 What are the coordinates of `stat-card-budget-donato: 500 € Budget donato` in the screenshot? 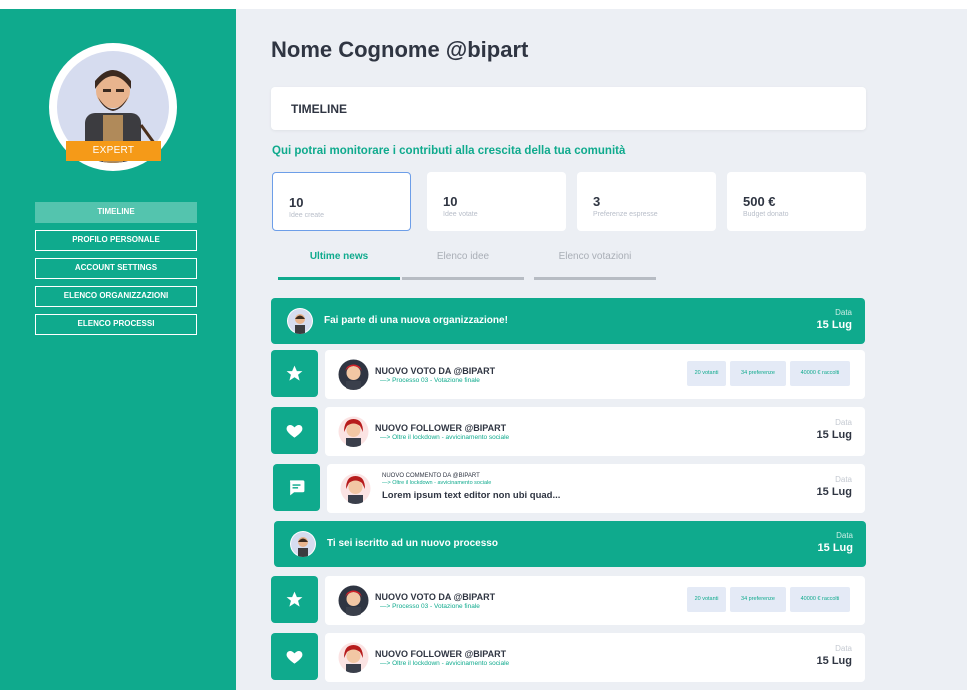 It's located at (796, 201).